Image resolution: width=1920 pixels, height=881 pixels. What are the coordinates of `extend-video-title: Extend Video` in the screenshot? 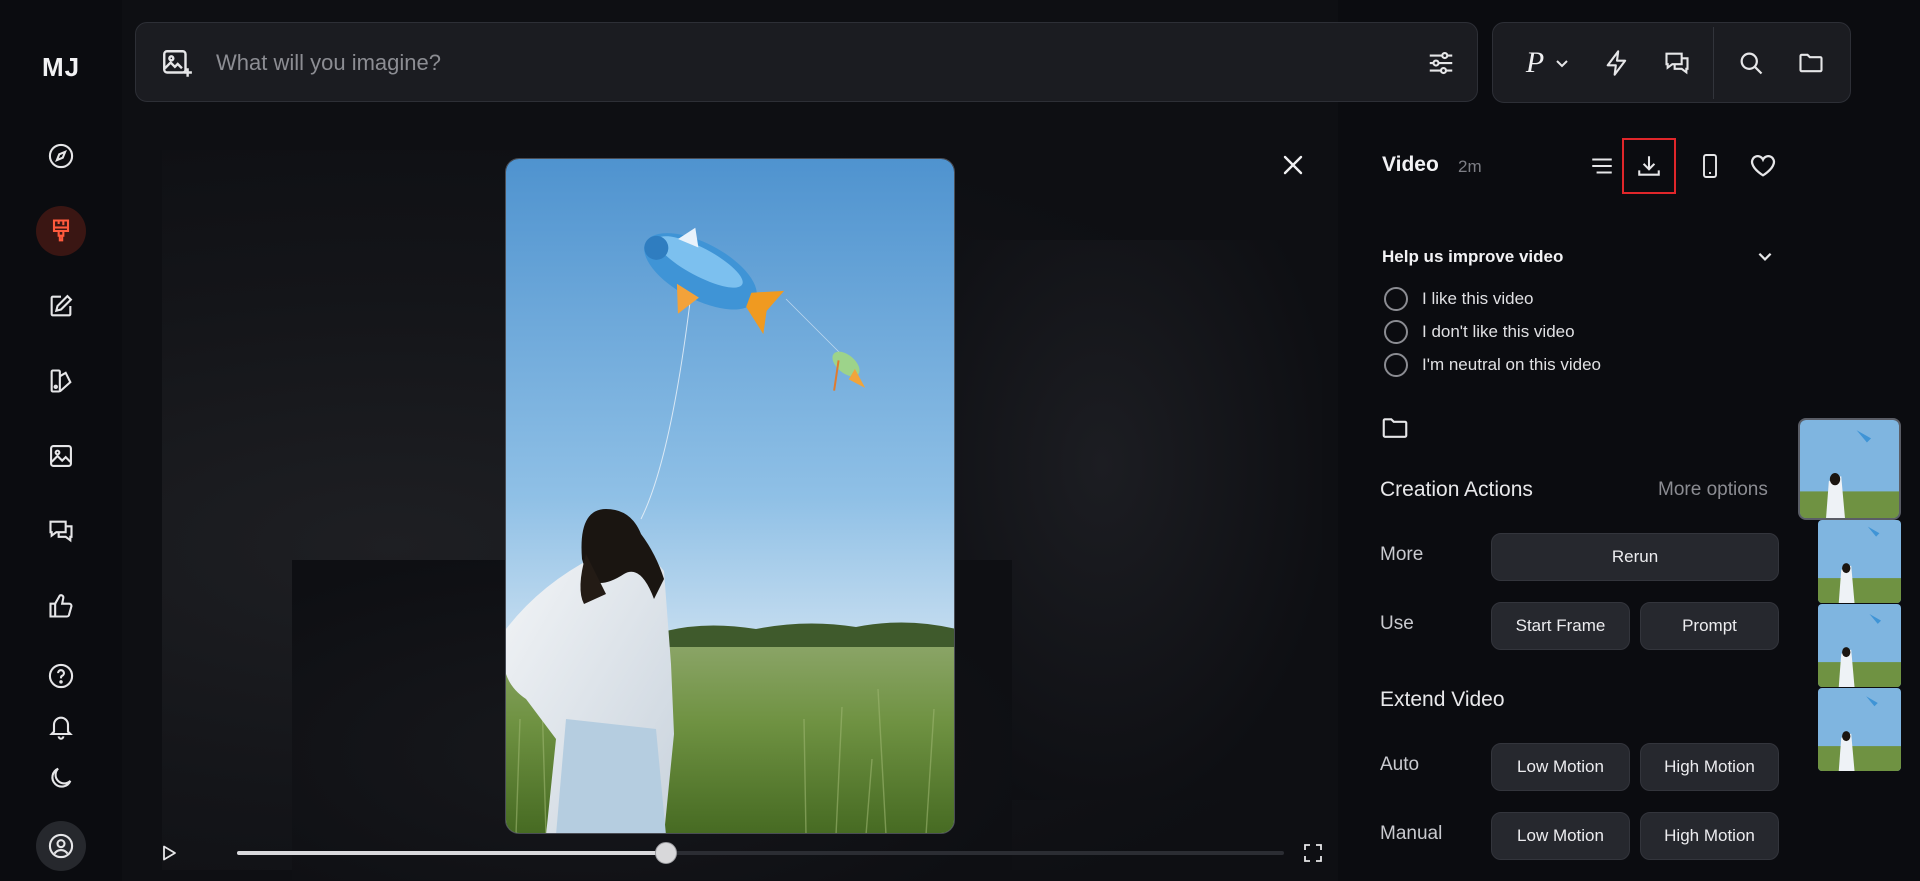 It's located at (1442, 699).